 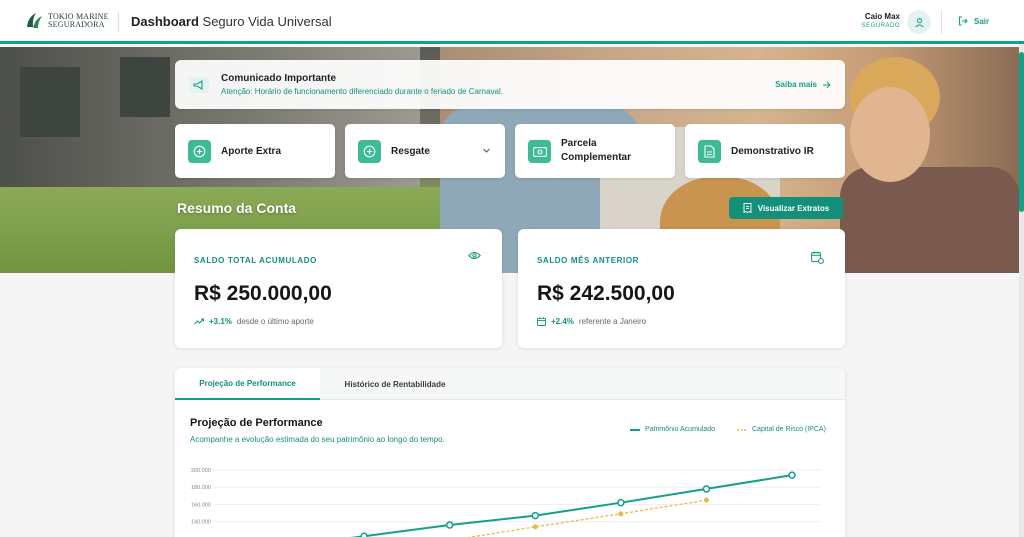 What do you see at coordinates (255, 260) in the screenshot?
I see `balance-label: SALDO TOTAL ACUMULADO` at bounding box center [255, 260].